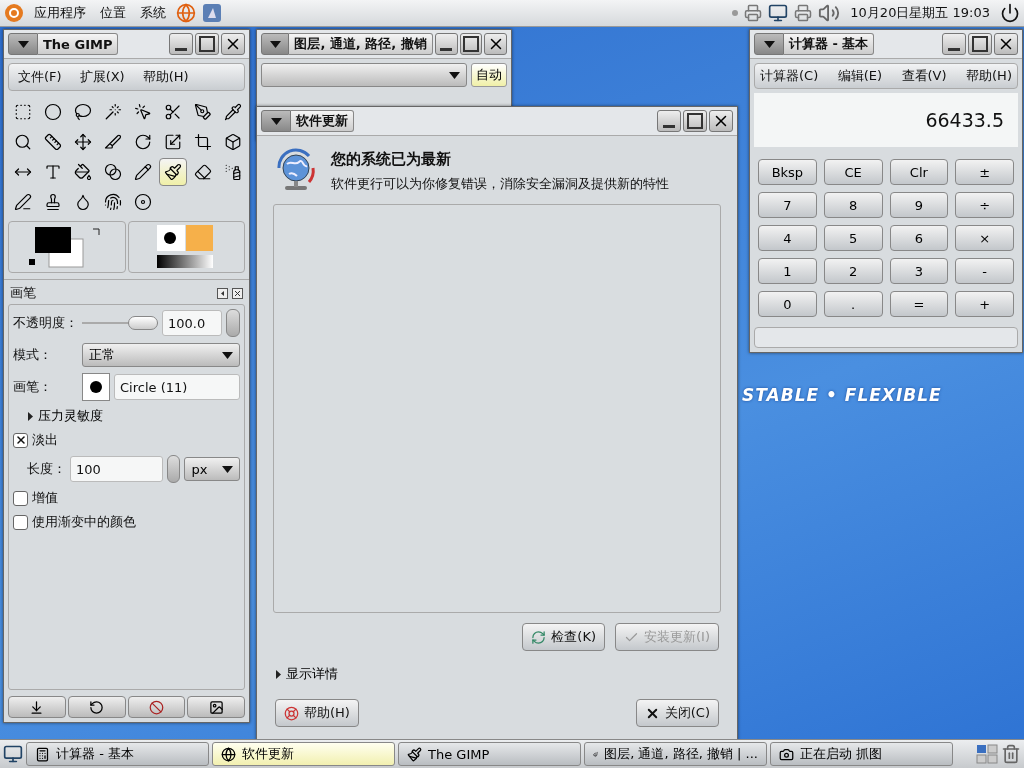 The image size is (1024, 768). I want to click on menu-item: 扩展(X), so click(102, 77).